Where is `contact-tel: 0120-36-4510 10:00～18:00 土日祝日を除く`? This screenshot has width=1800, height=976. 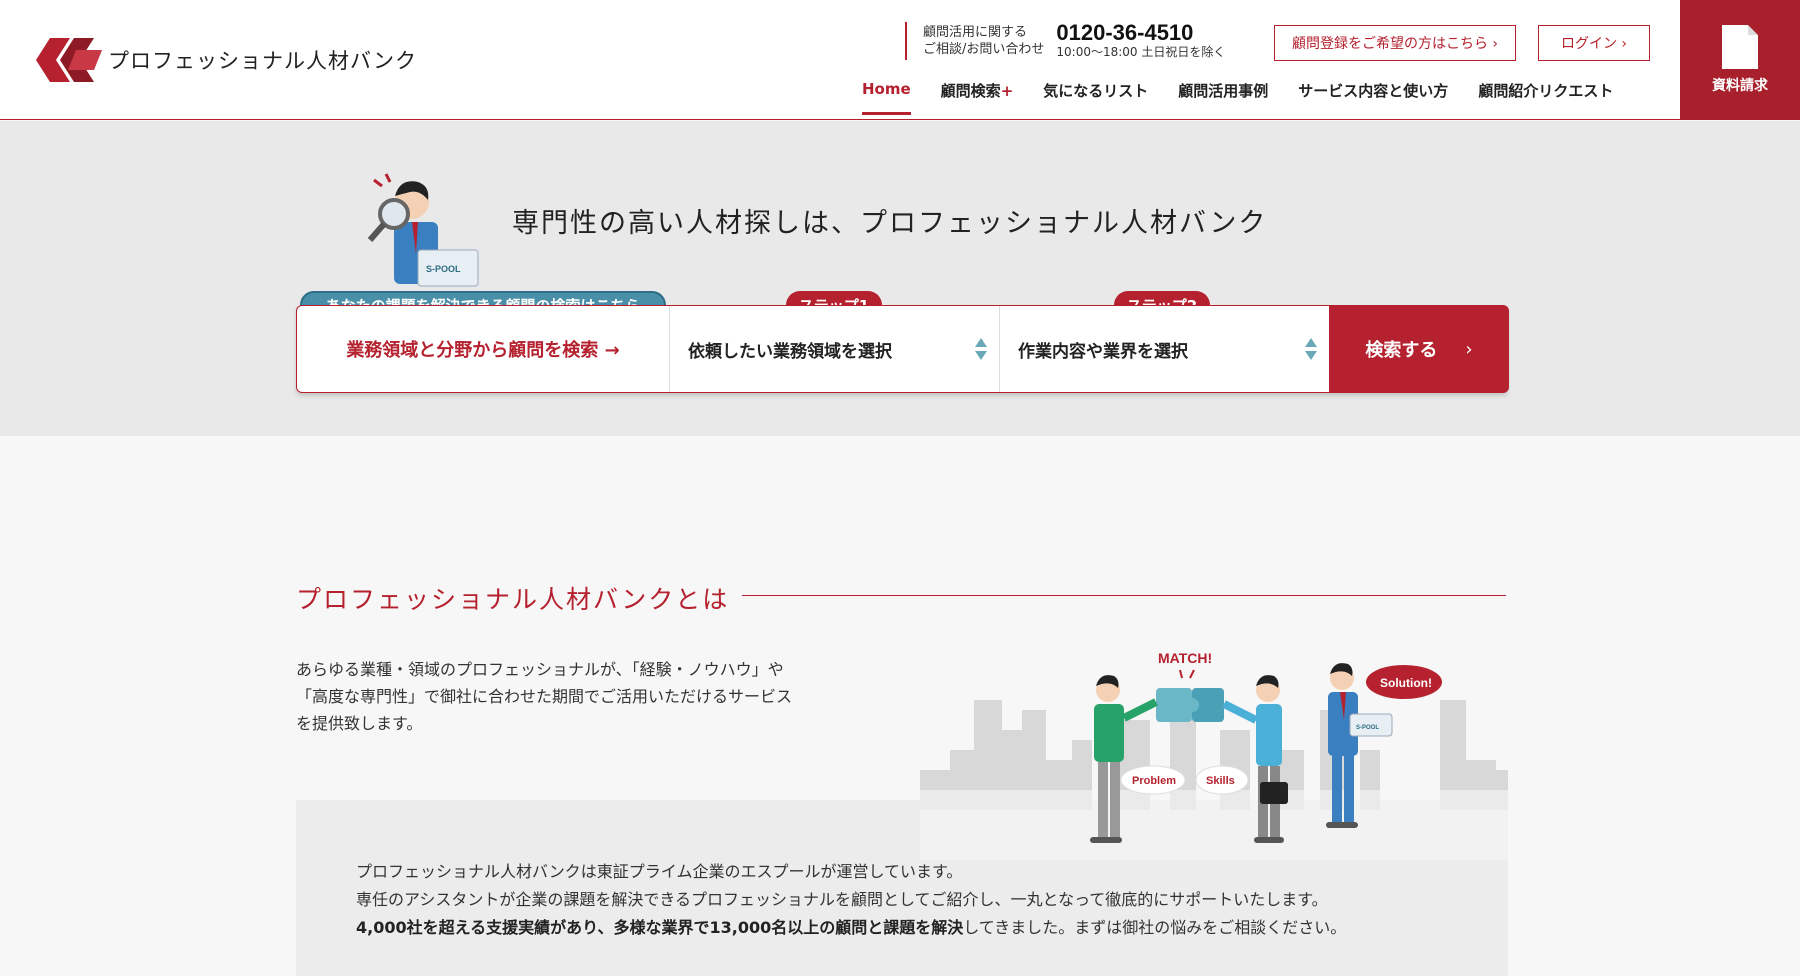
contact-tel: 0120-36-4510 10:00～18:00 土日祝日を除く is located at coordinates (1140, 41).